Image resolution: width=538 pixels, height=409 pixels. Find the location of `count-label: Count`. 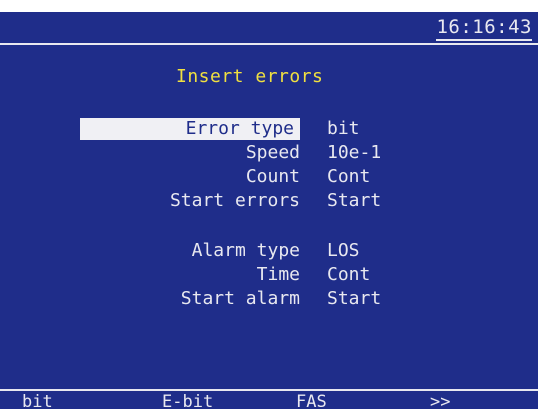

count-label: Count is located at coordinates (272, 176).